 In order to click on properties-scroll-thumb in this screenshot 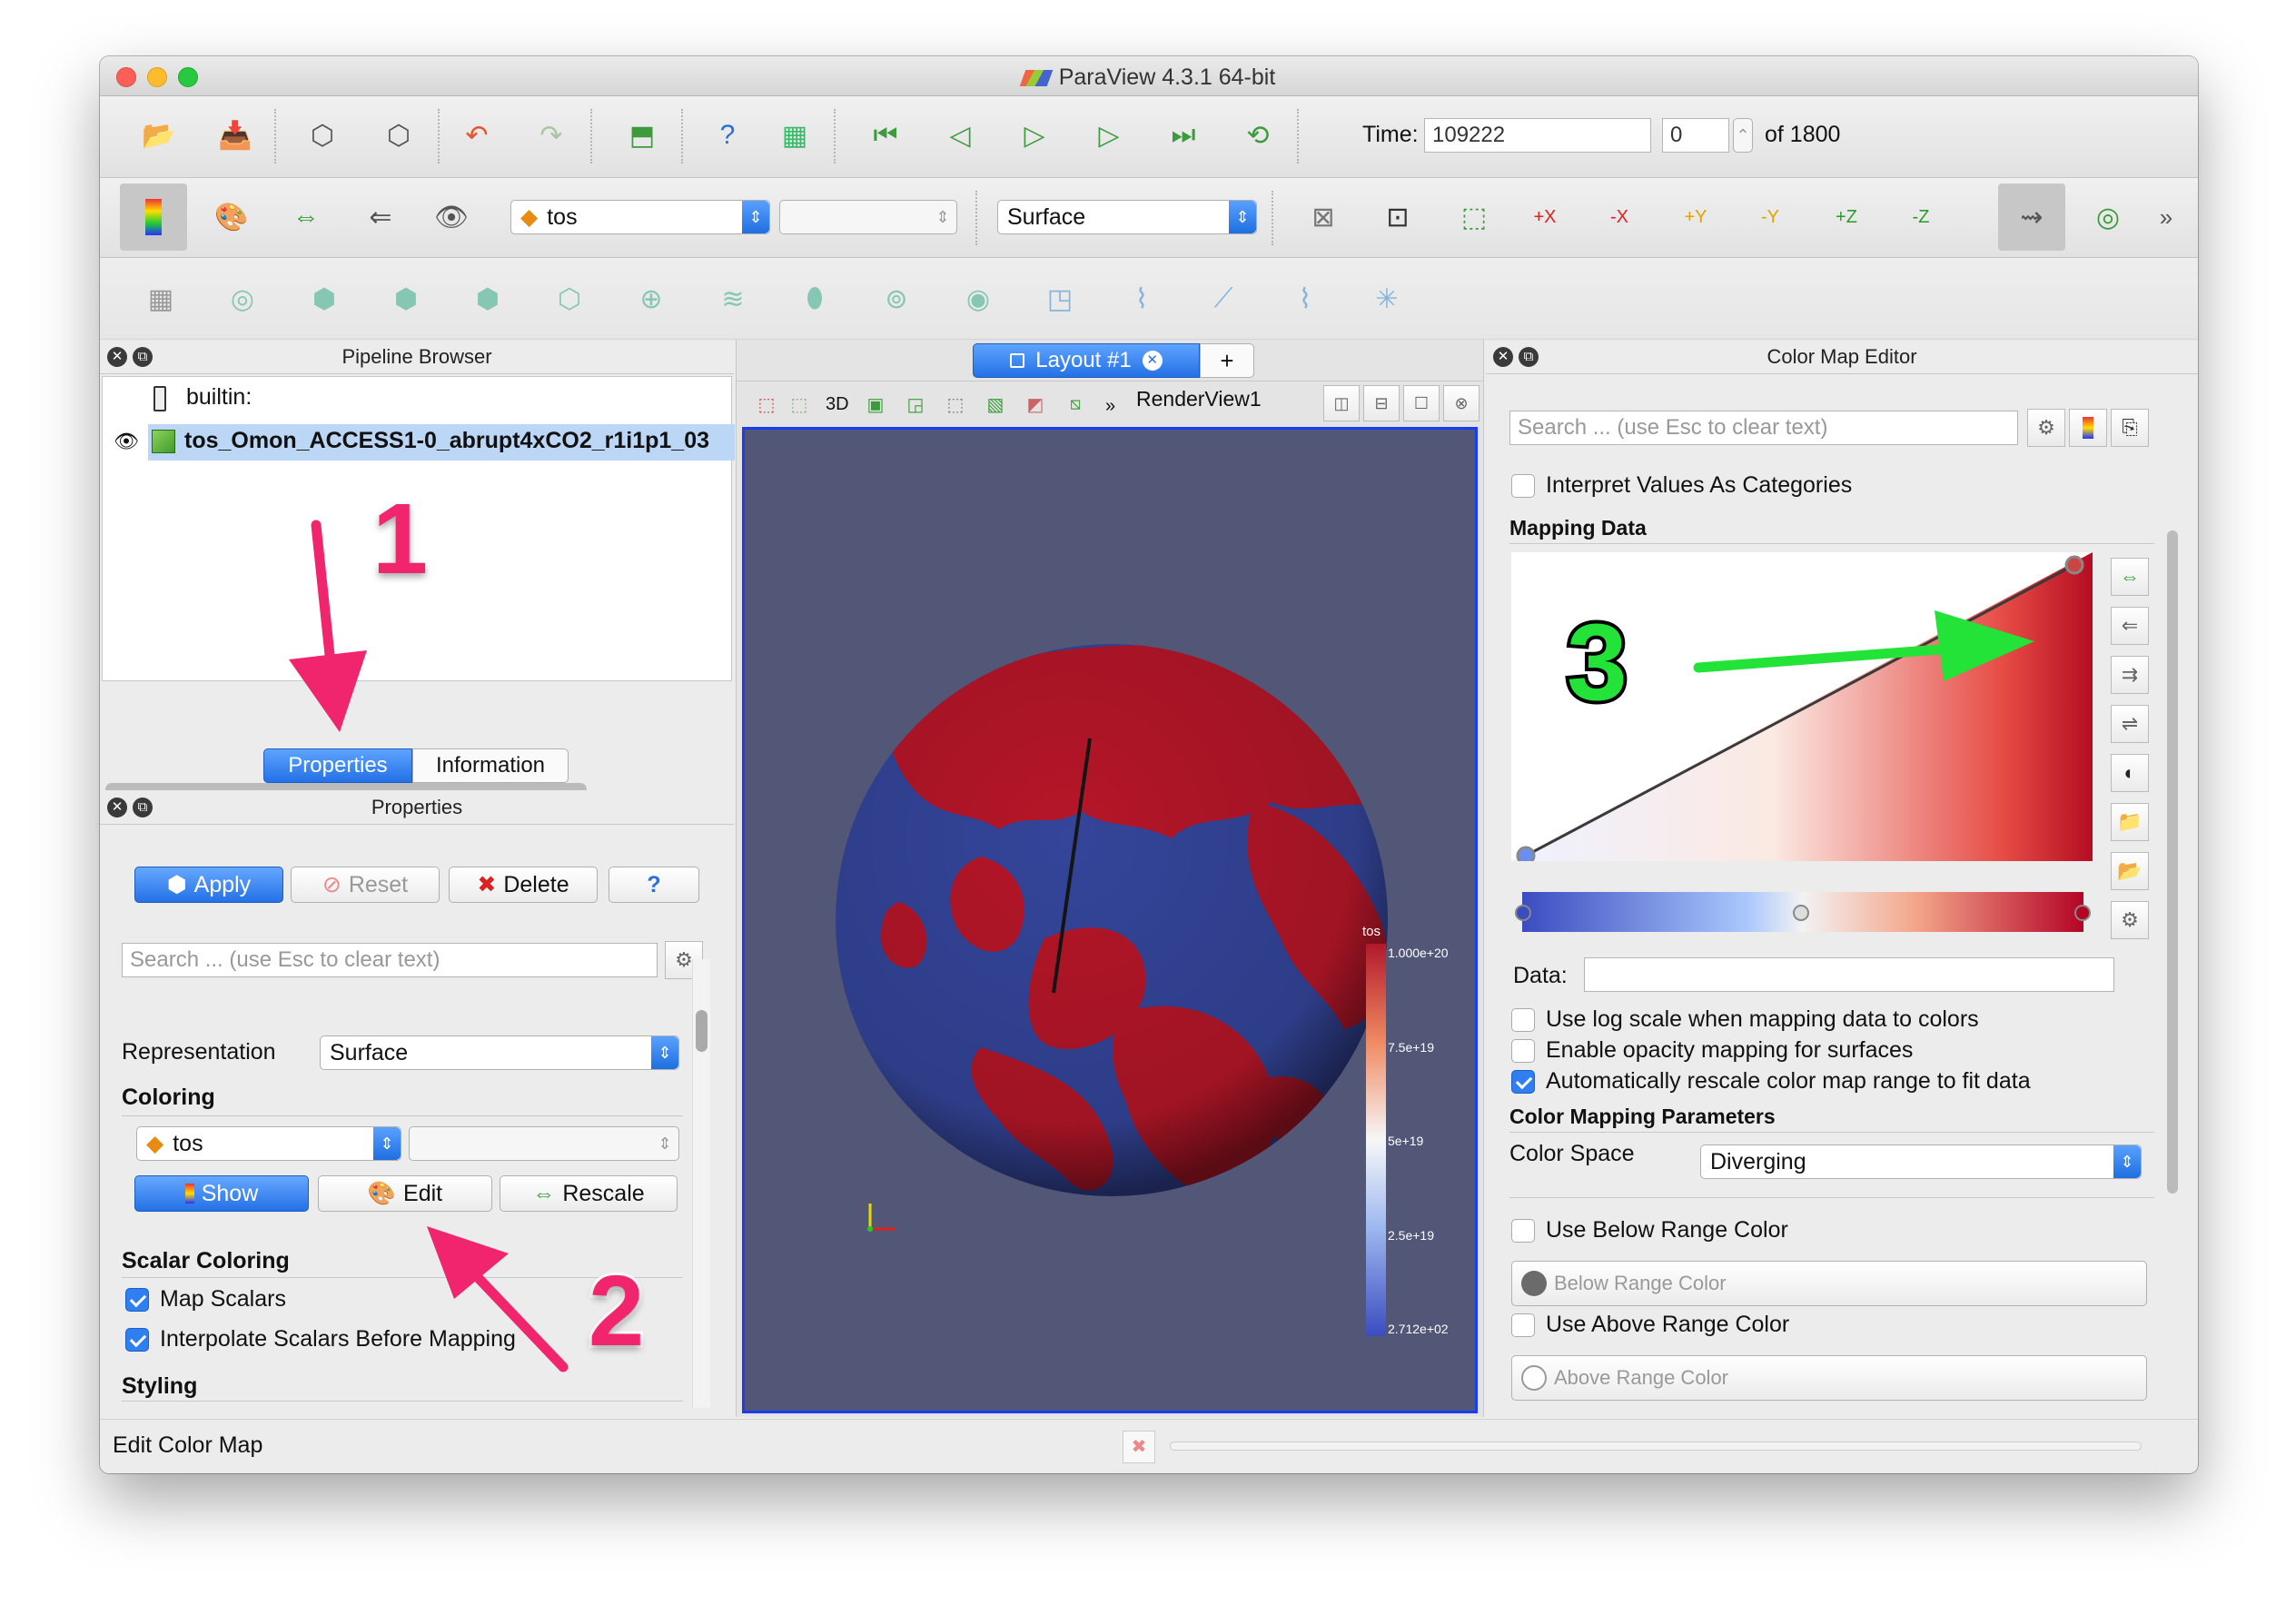, I will do `click(702, 1031)`.